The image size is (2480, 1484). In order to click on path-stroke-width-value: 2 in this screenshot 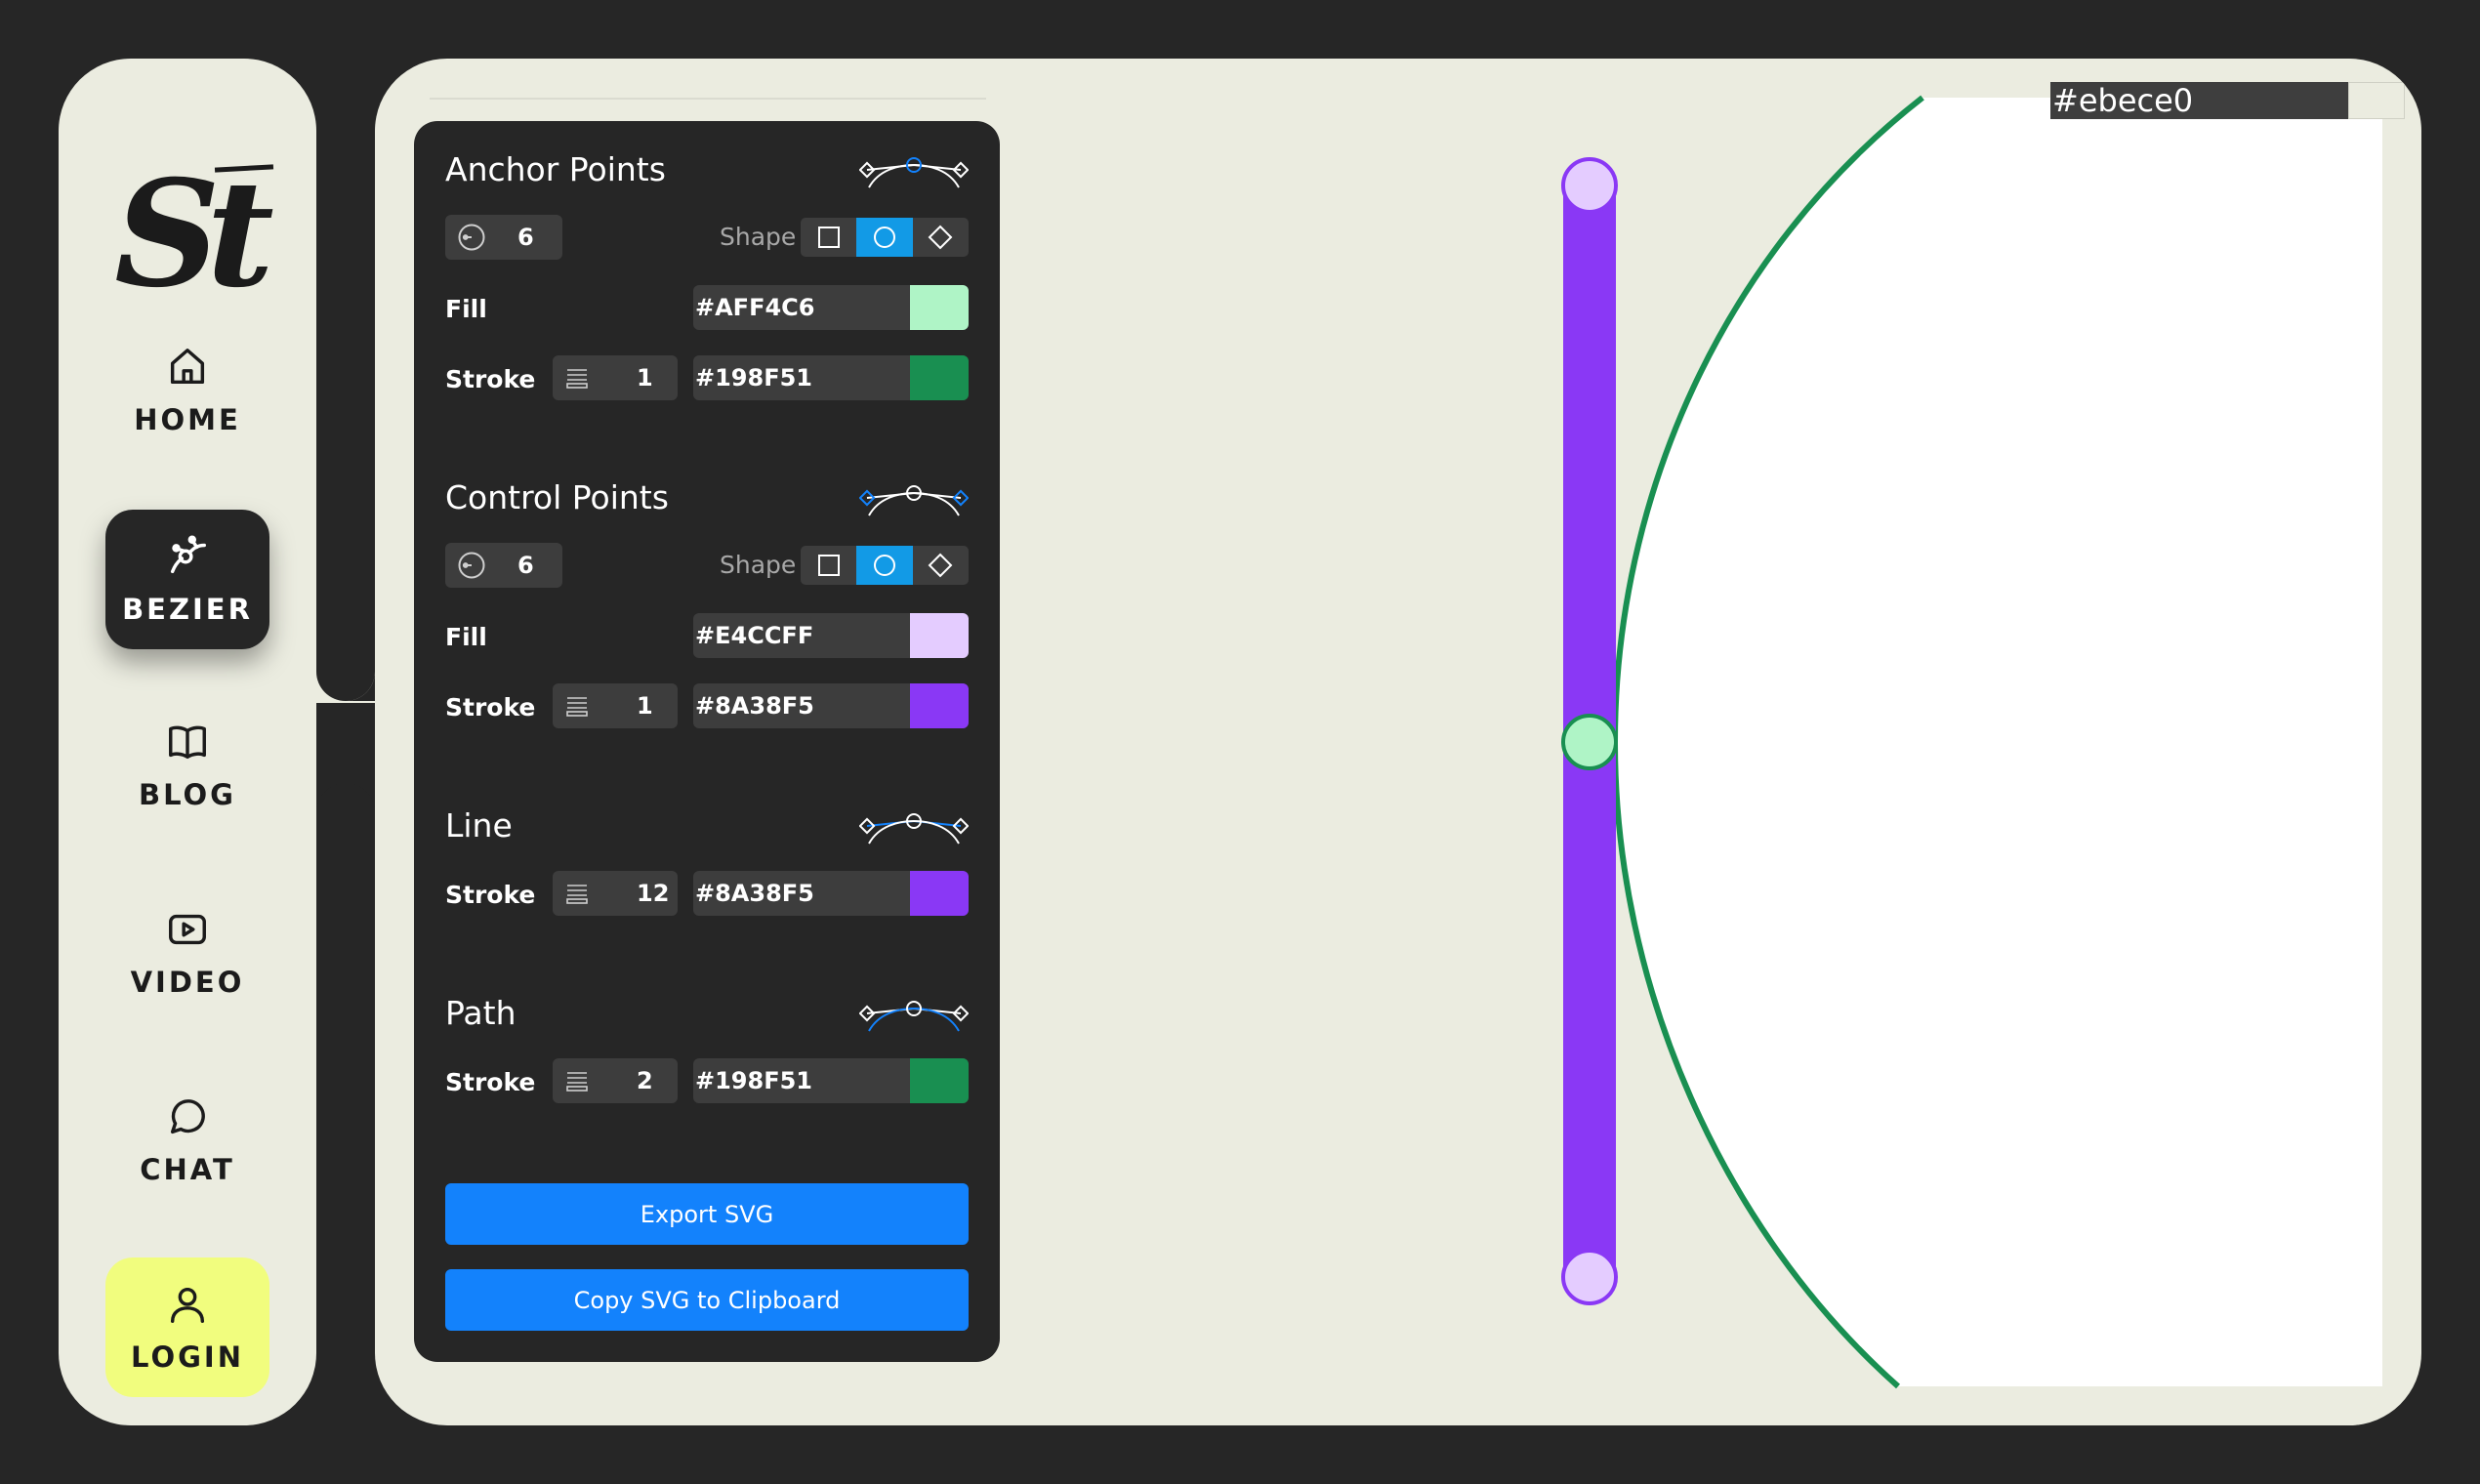, I will do `click(645, 1081)`.